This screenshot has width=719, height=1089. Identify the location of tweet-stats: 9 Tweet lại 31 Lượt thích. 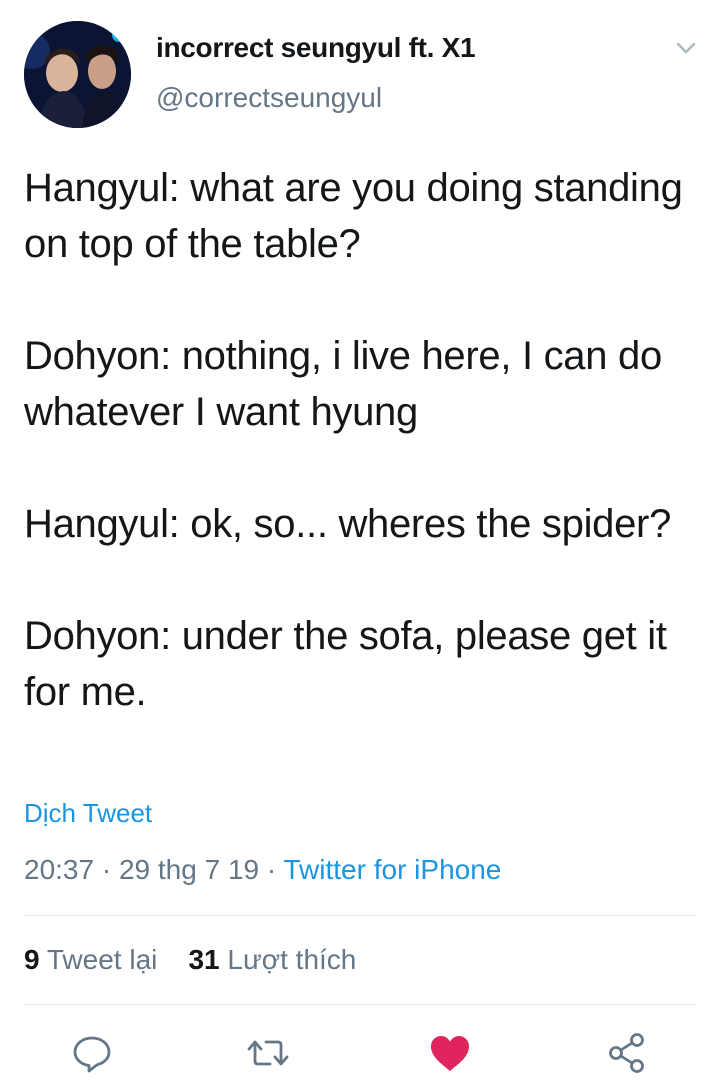
(190, 960).